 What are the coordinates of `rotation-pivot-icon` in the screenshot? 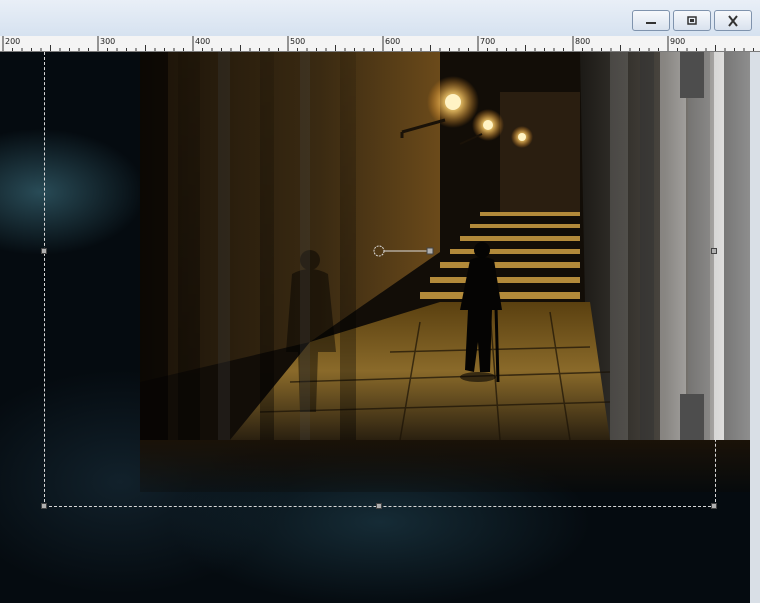 It's located at (405, 251).